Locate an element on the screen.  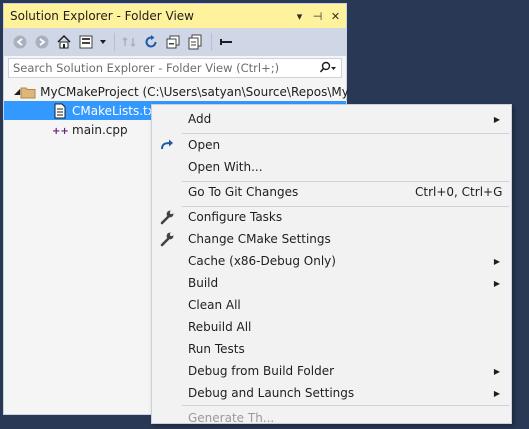
search-icon is located at coordinates (328, 68).